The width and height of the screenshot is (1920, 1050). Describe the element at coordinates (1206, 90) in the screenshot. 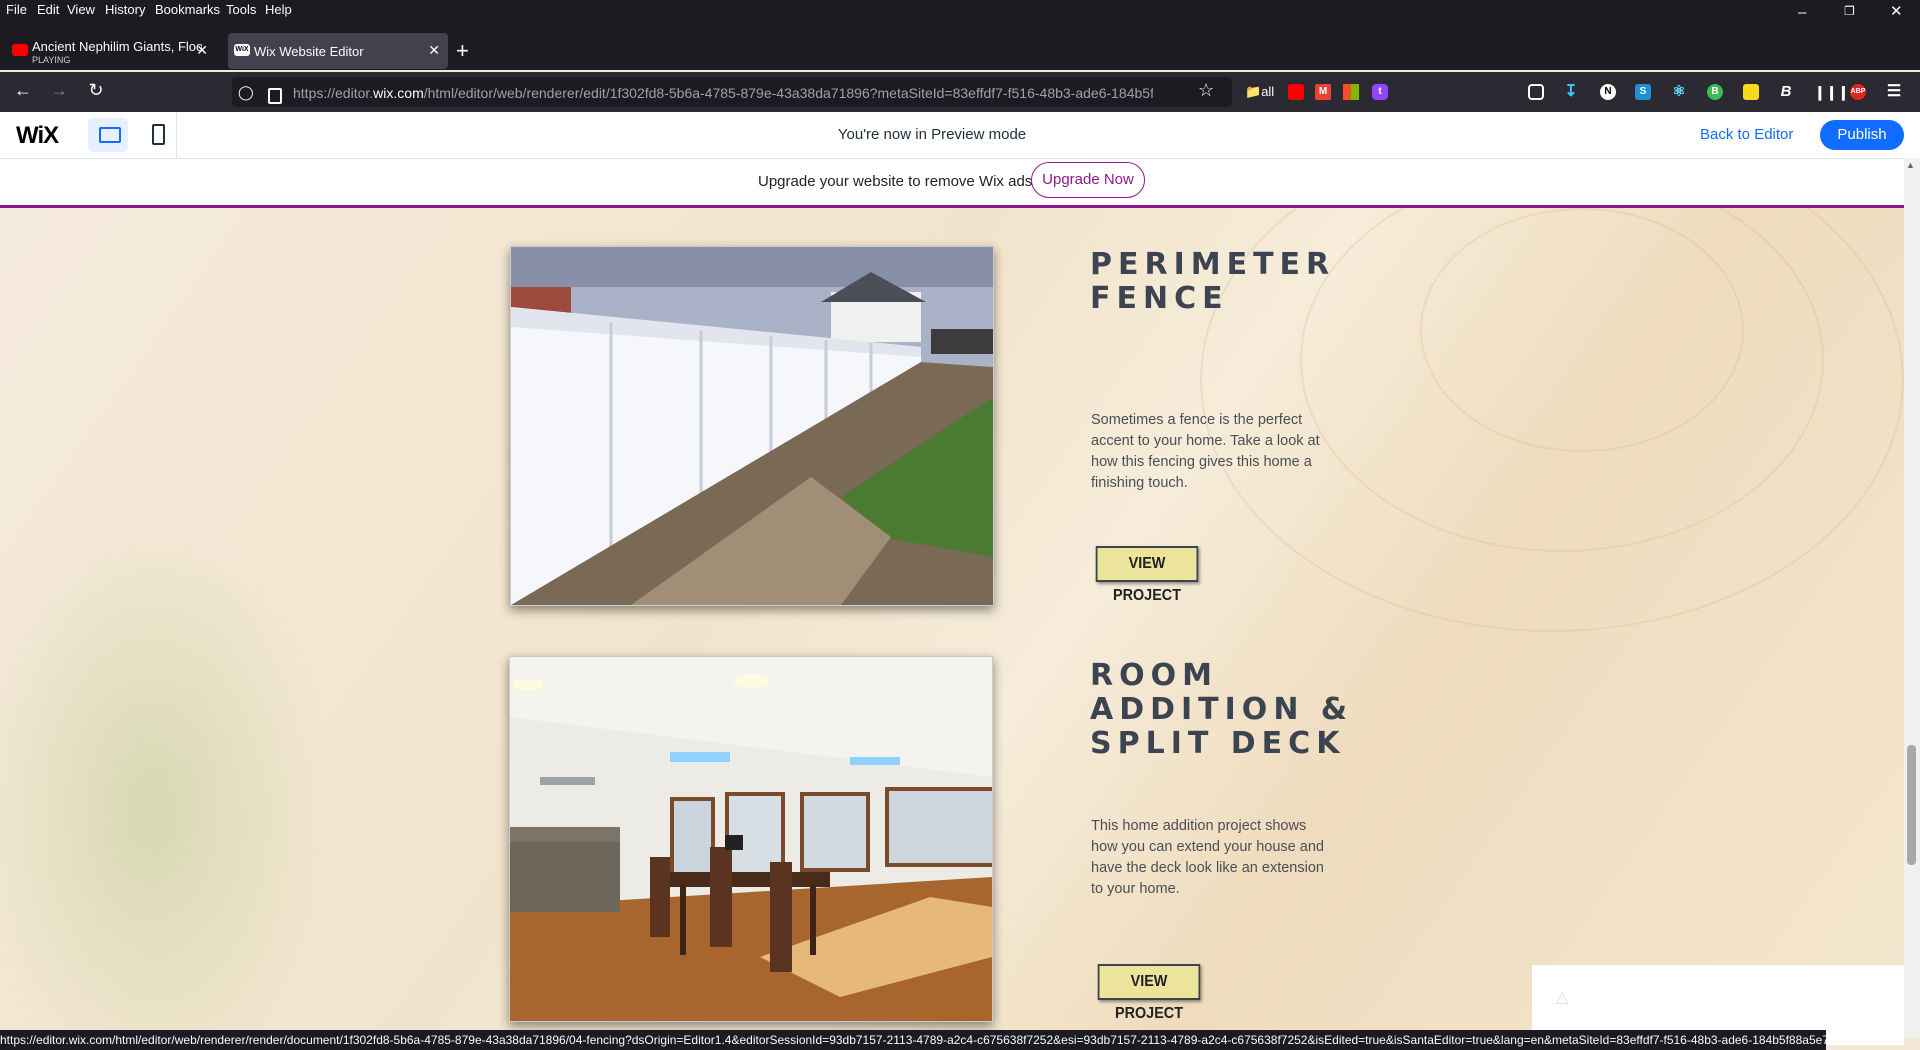

I see `bookmark-star-icon: ☆` at that location.